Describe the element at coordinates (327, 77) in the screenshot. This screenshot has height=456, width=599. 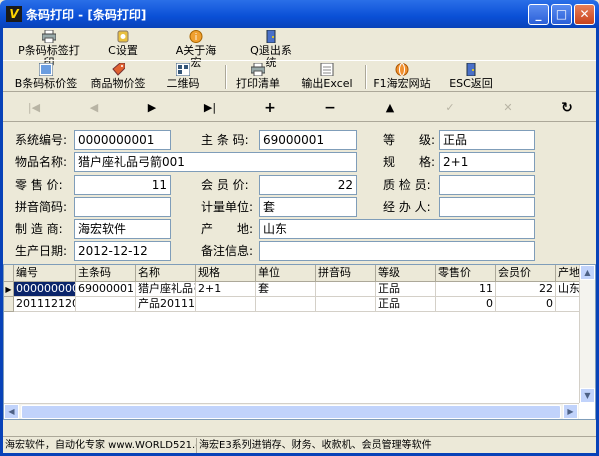
I see `export-excel-button: 输出Excel` at that location.